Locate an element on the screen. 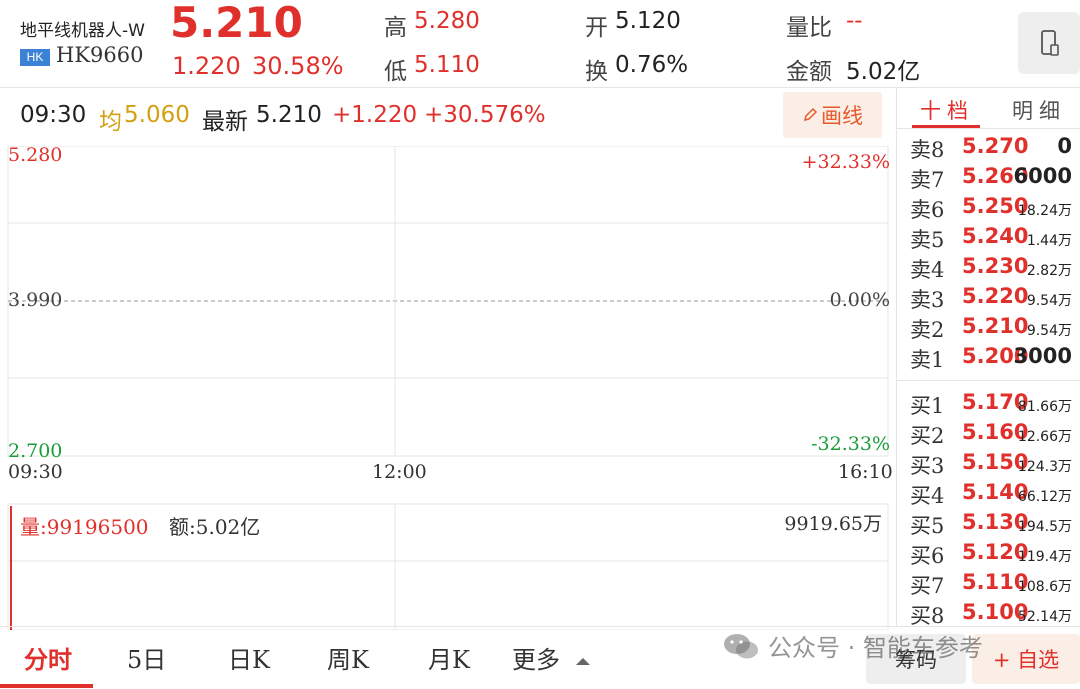 Image resolution: width=1080 pixels, height=689 pixels. latest-label: 最新 is located at coordinates (225, 122).